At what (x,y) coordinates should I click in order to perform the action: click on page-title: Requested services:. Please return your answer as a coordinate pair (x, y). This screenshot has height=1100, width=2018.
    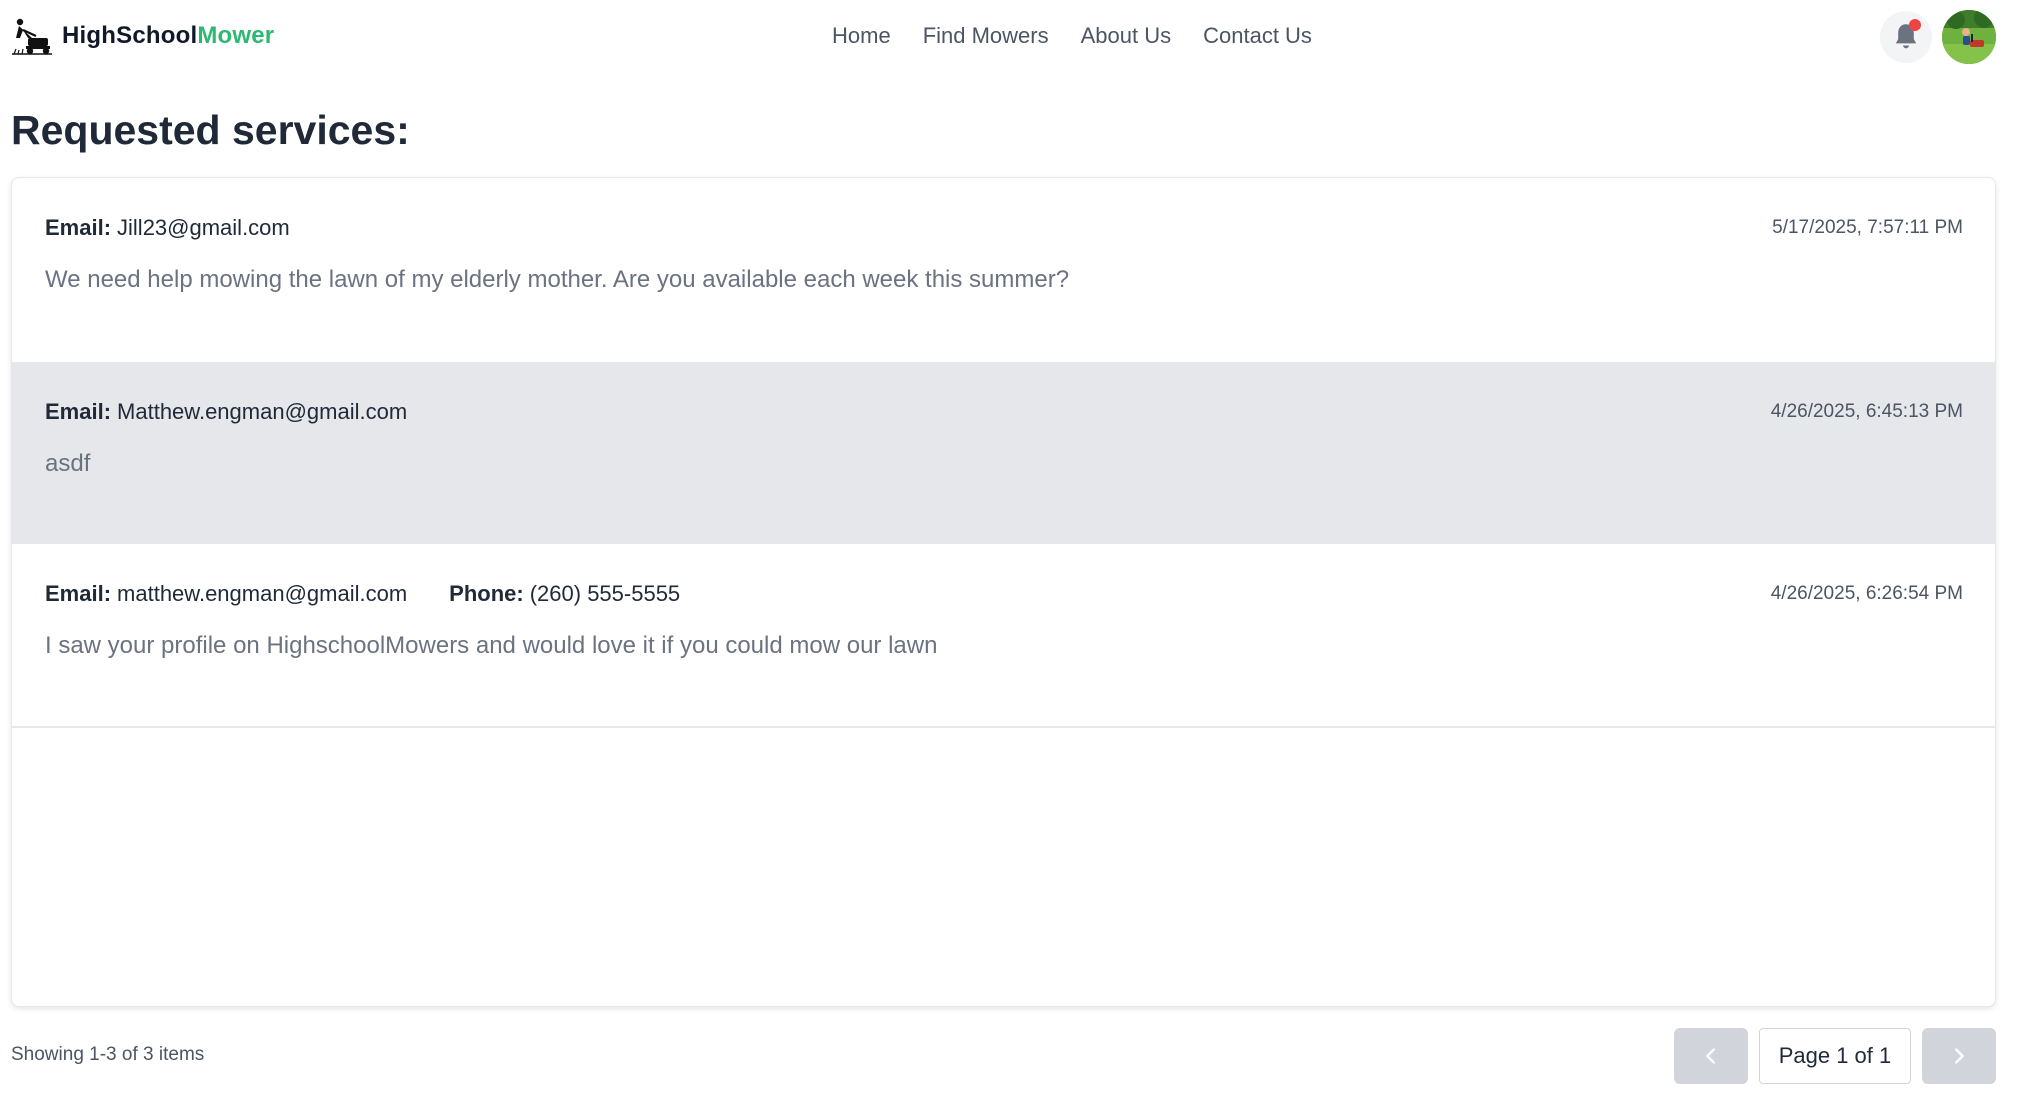
    Looking at the image, I should click on (210, 130).